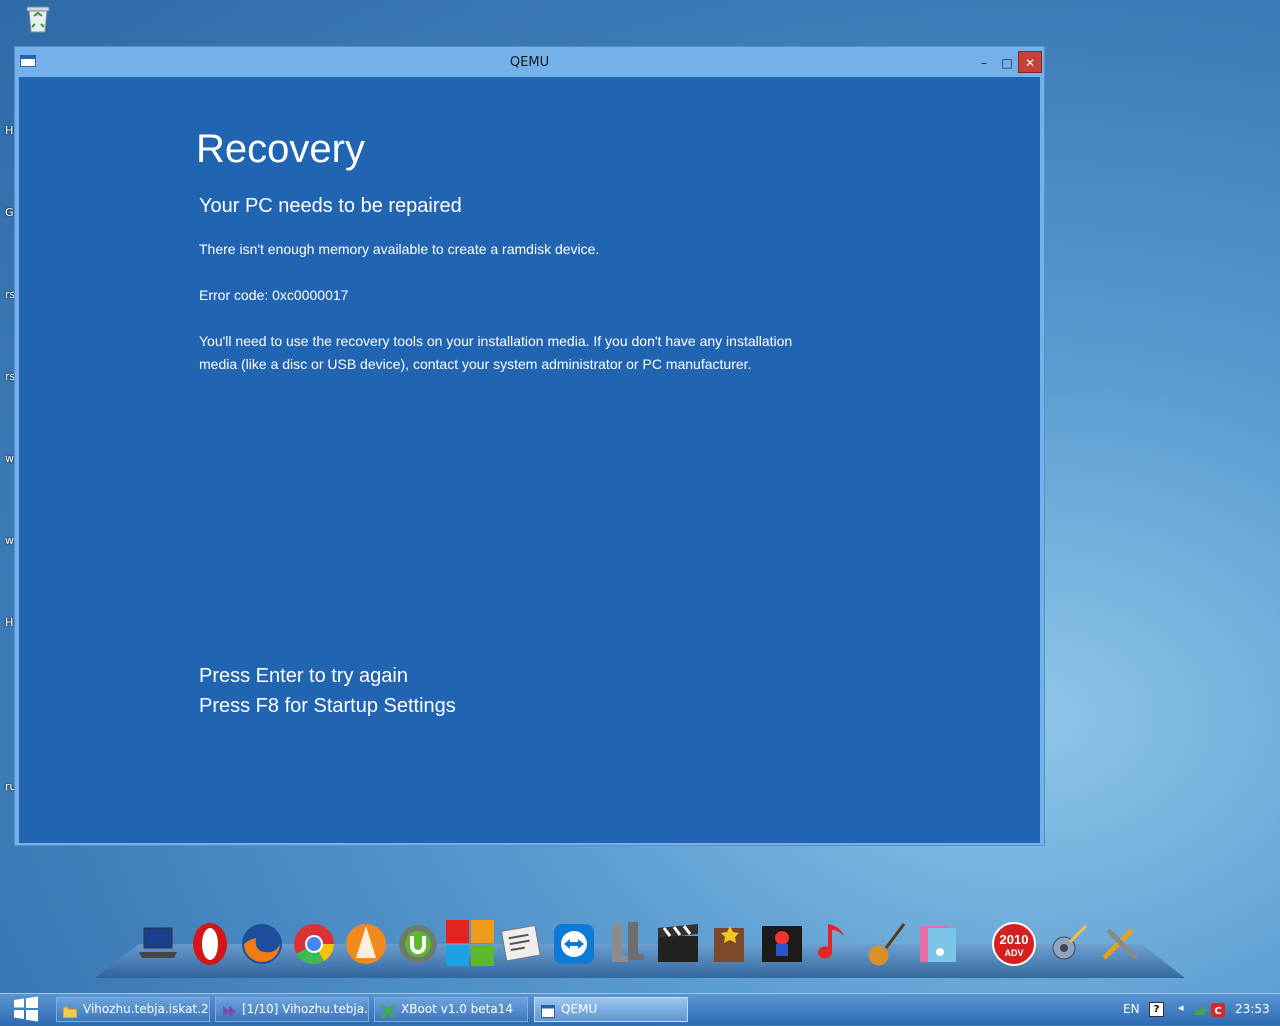 This screenshot has width=1280, height=1026. I want to click on start-button, so click(26, 1009).